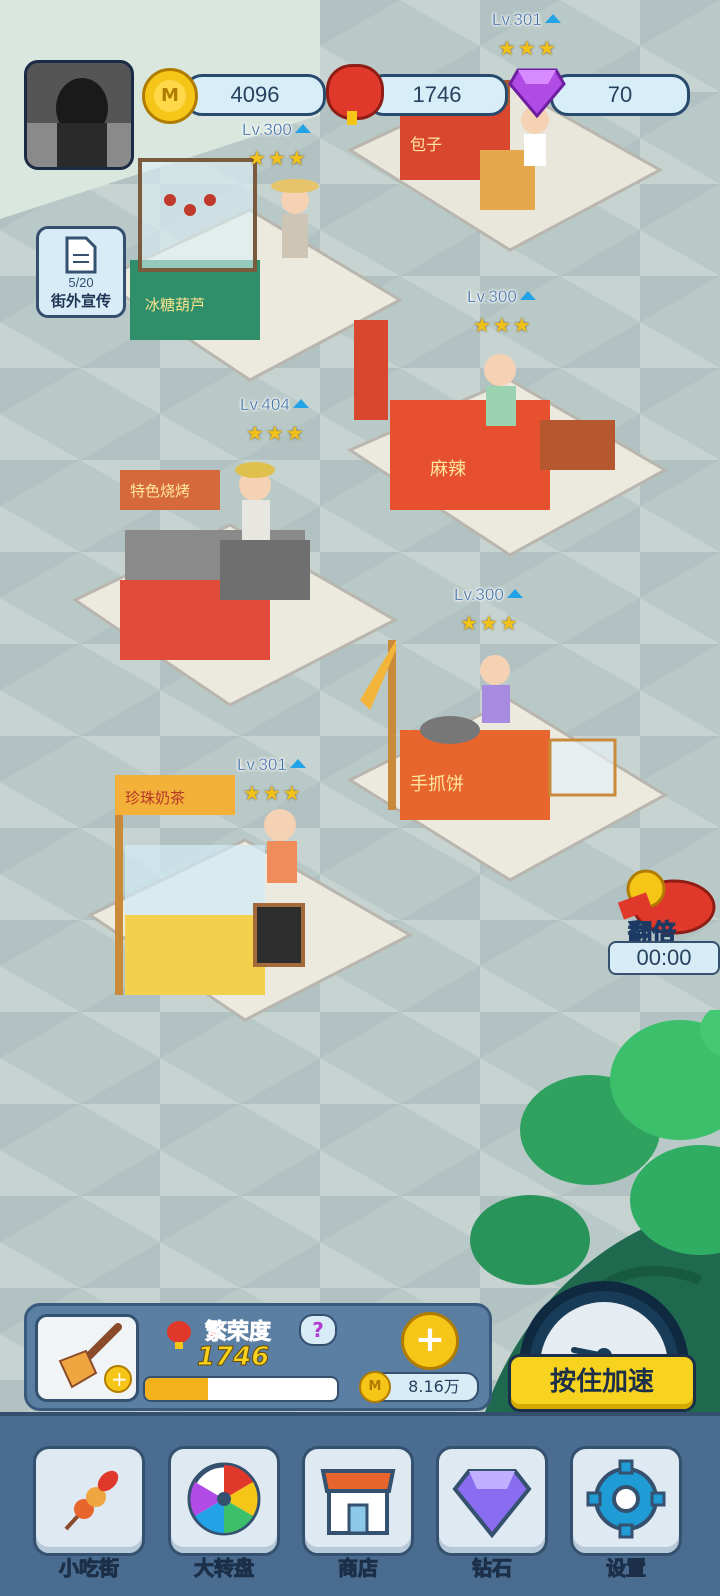  I want to click on lantern-counter: 1746, so click(437, 95).